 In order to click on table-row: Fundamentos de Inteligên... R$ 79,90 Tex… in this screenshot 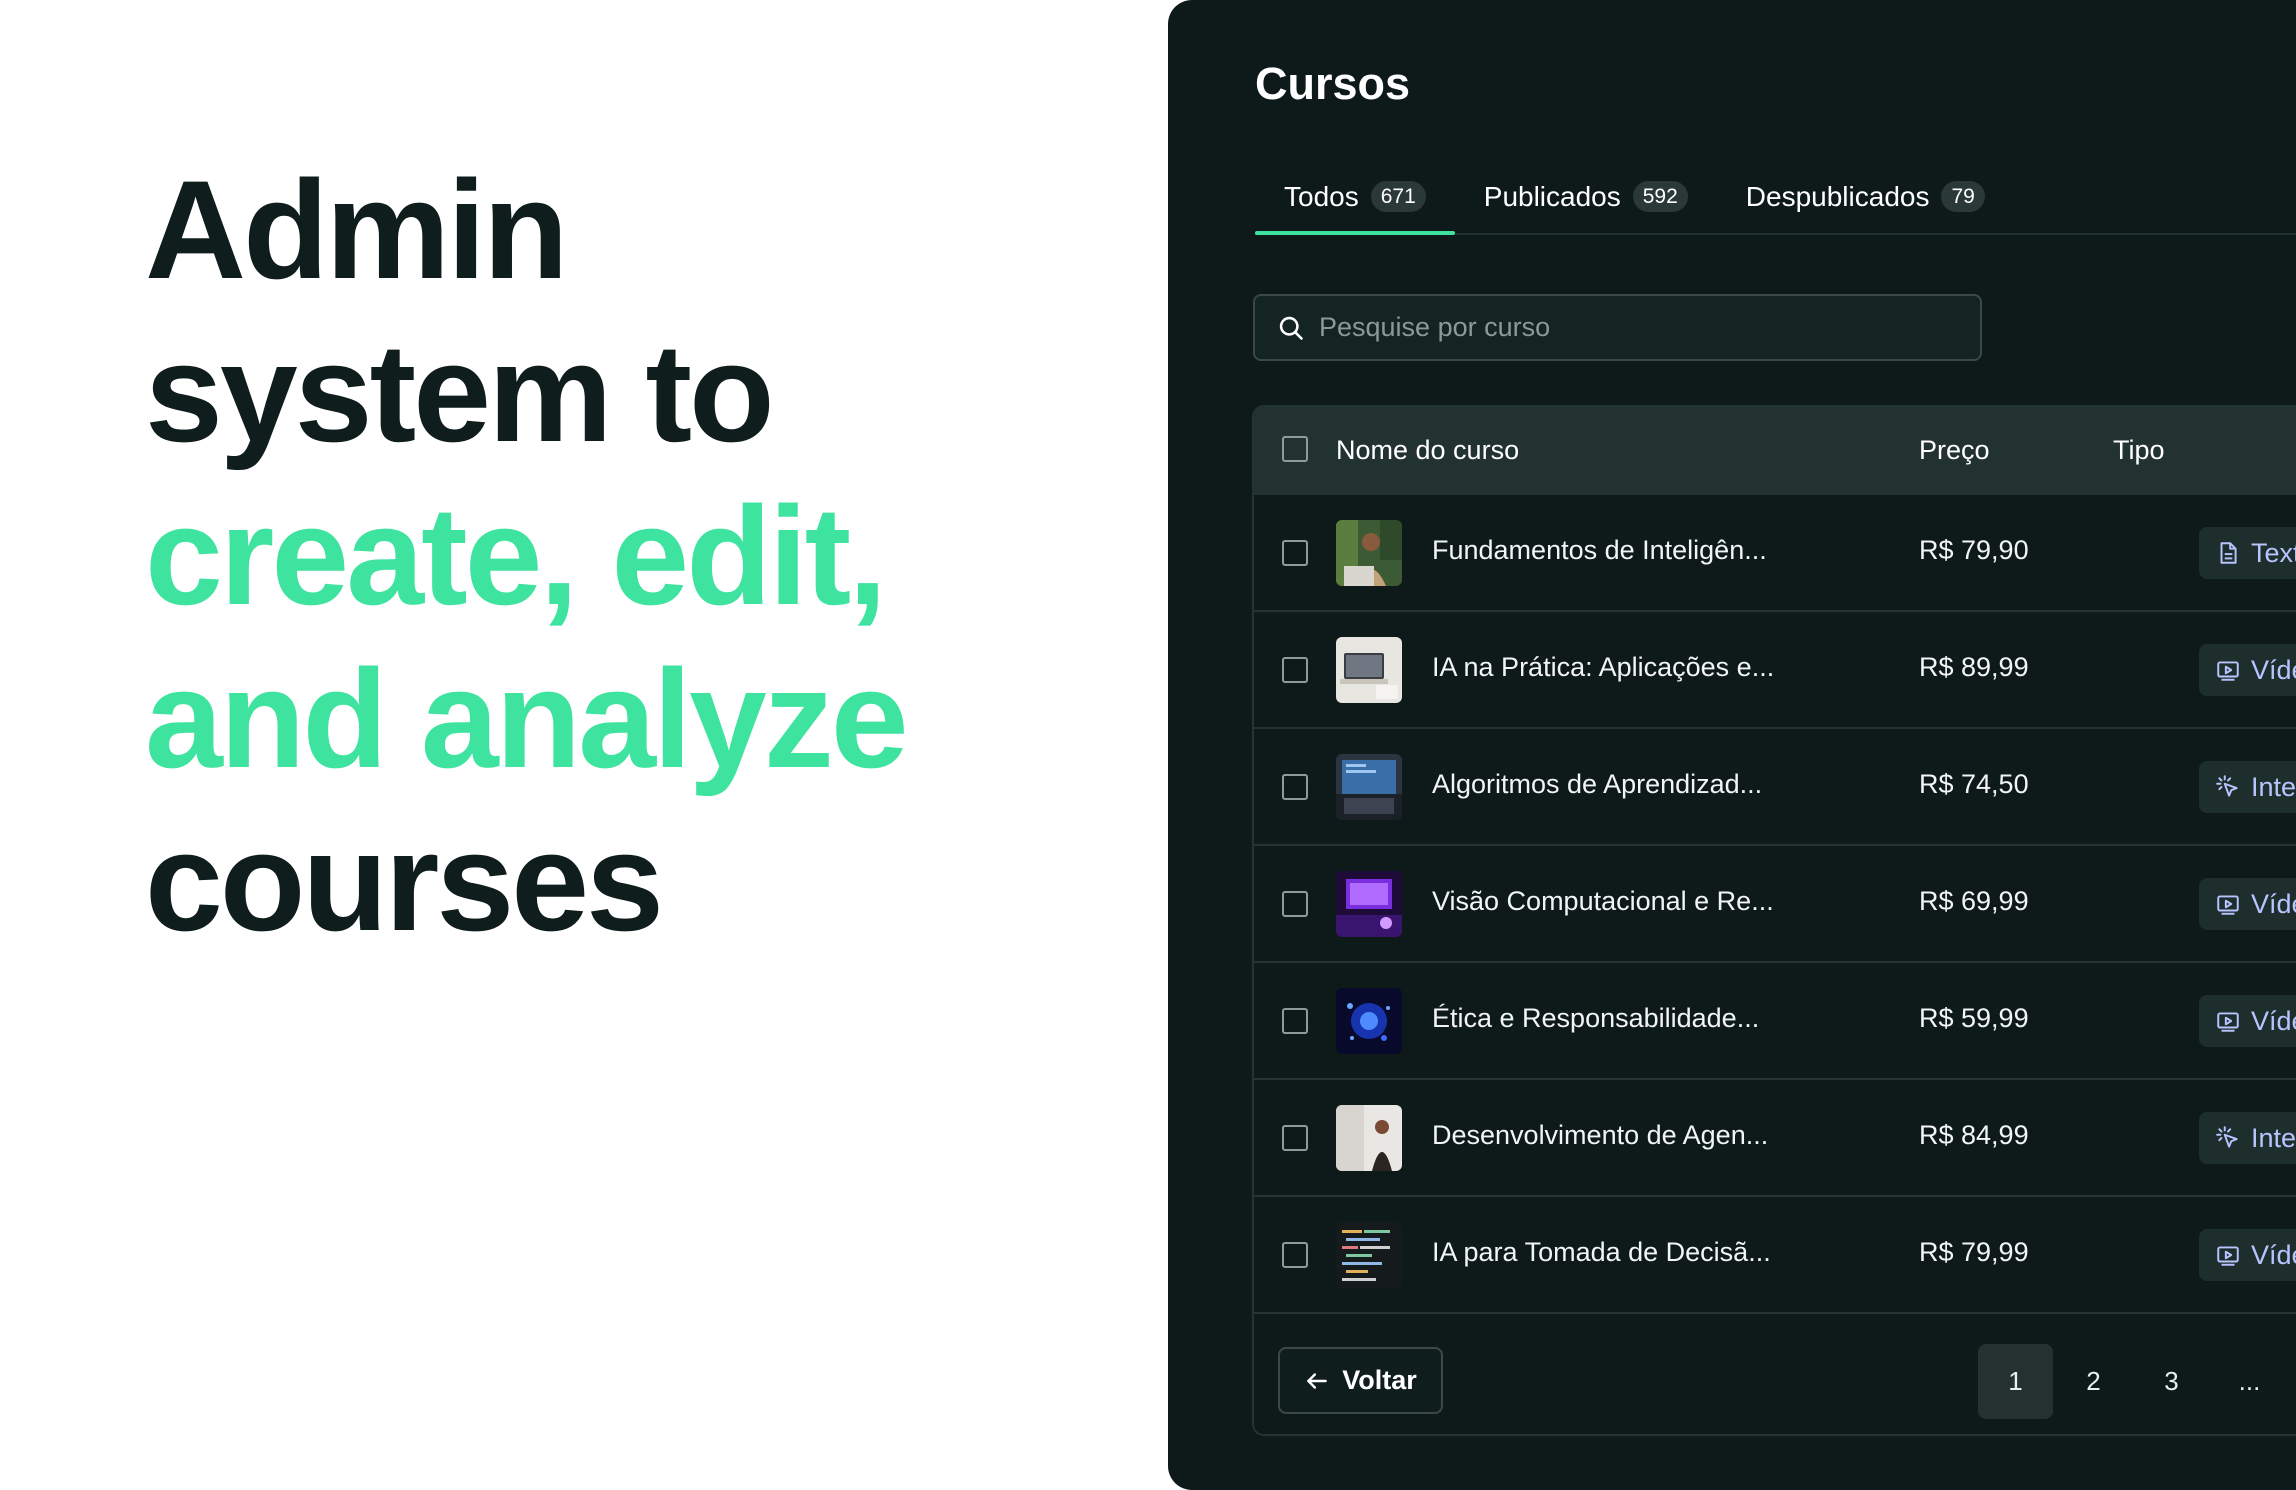, I will do `click(1775, 553)`.